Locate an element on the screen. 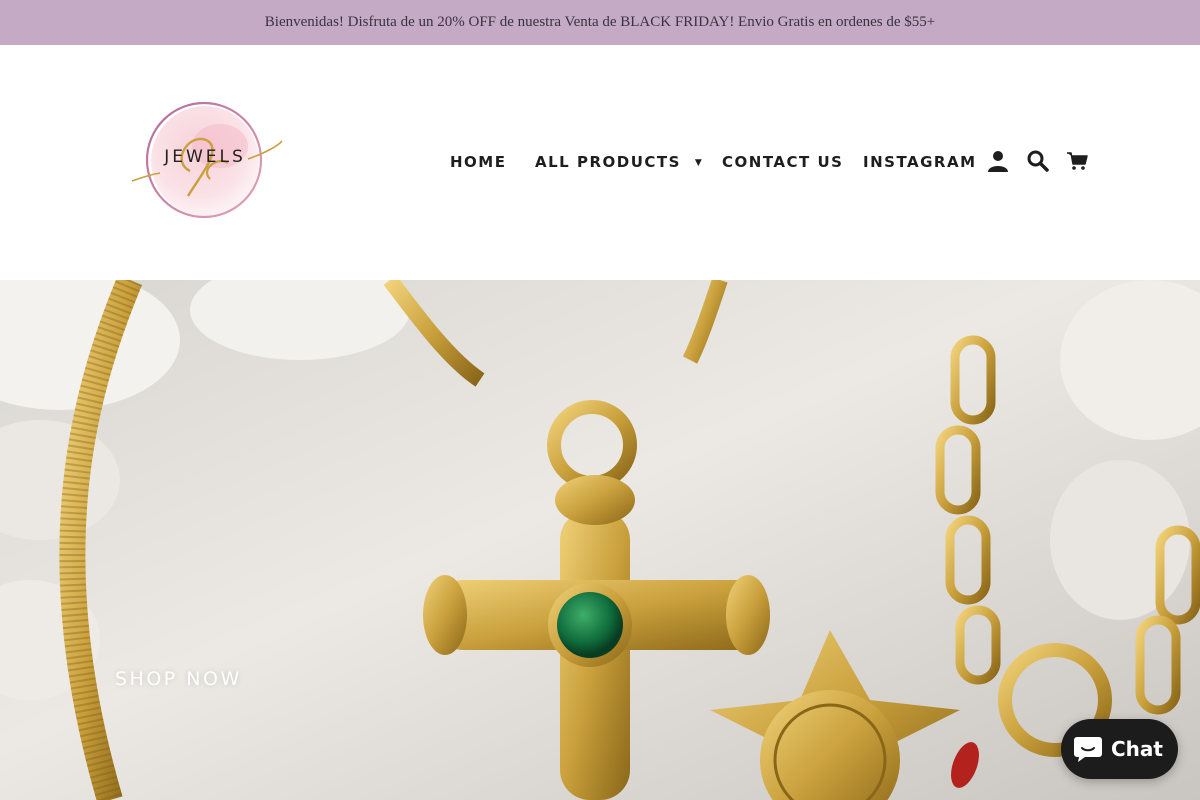 Image resolution: width=1200 pixels, height=800 pixels. nav-instagram: INSTAGRAM is located at coordinates (920, 162).